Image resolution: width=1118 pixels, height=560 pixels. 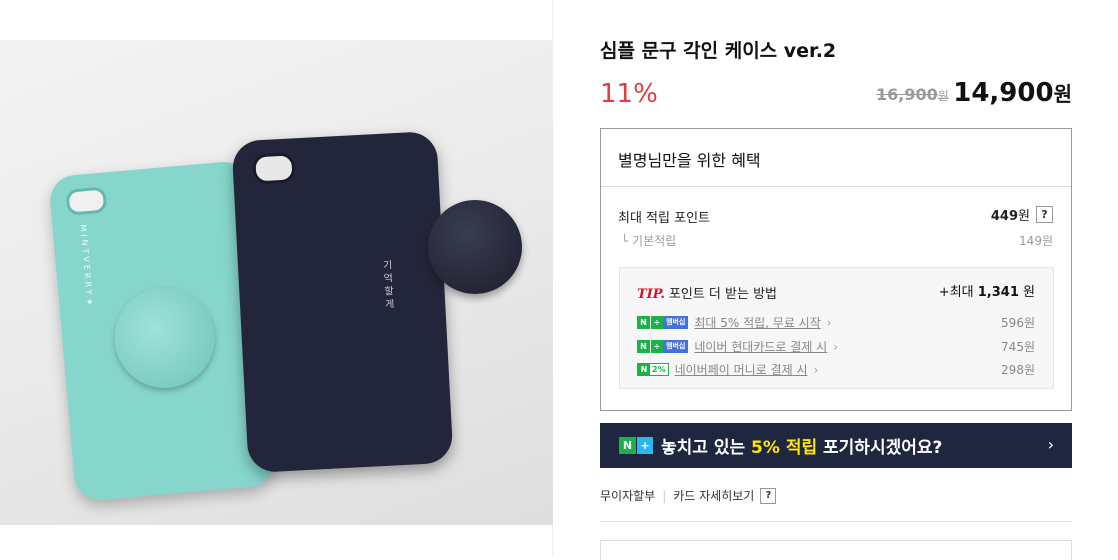 I want to click on tip-item-label: 최대 5% 적립, 무료 시작, so click(x=757, y=322).